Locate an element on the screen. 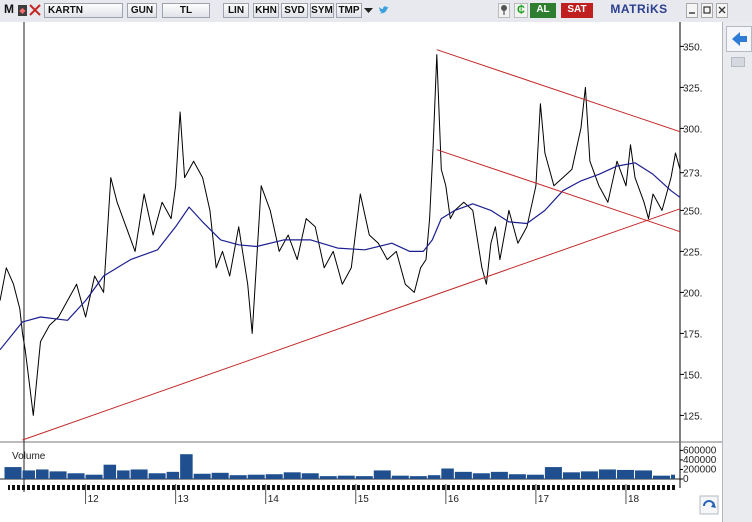 The image size is (752, 522). minimize-icon is located at coordinates (692, 10).